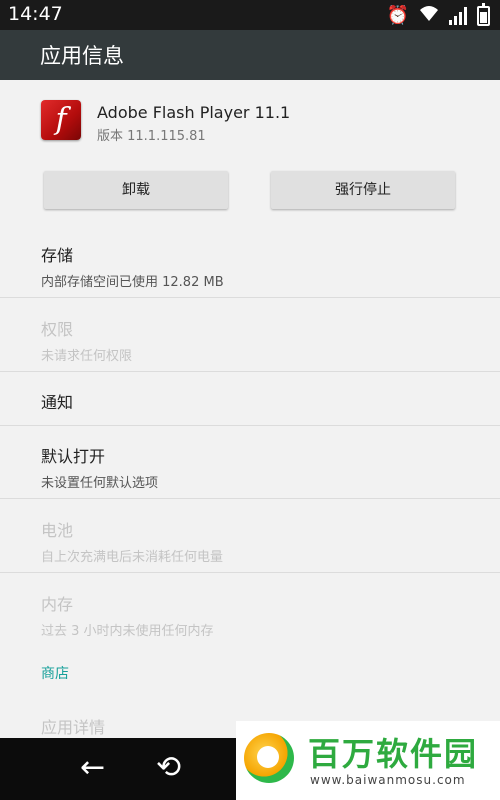 This screenshot has height=800, width=500. Describe the element at coordinates (73, 456) in the screenshot. I see `open-by-default-title: 默认打开` at that location.